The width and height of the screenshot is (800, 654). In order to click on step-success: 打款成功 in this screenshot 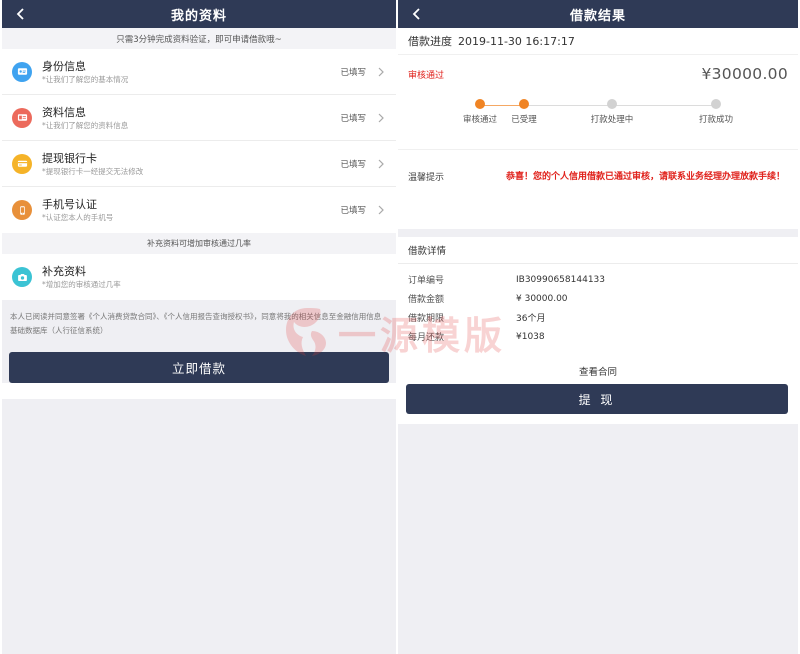, I will do `click(716, 112)`.